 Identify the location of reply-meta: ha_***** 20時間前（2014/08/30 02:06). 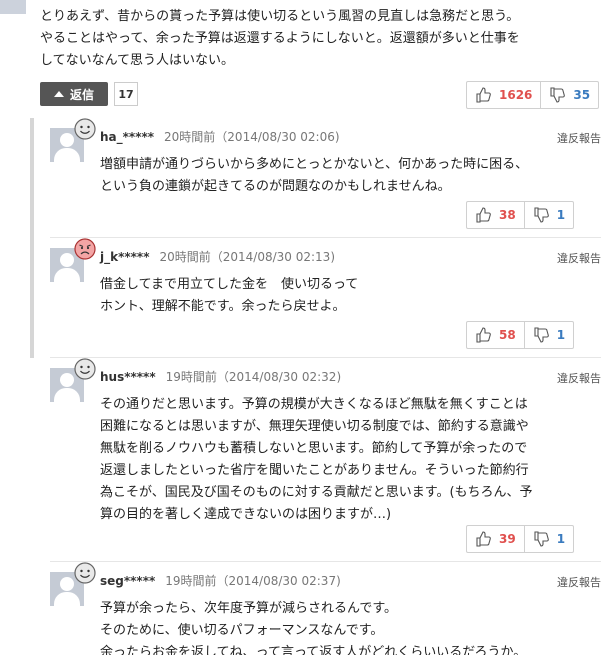
(220, 136).